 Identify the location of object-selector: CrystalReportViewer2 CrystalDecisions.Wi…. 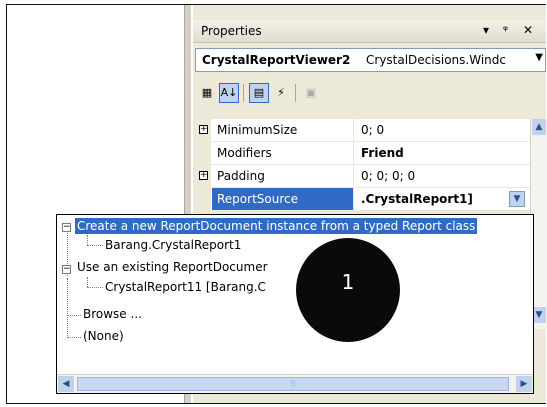
(370, 60).